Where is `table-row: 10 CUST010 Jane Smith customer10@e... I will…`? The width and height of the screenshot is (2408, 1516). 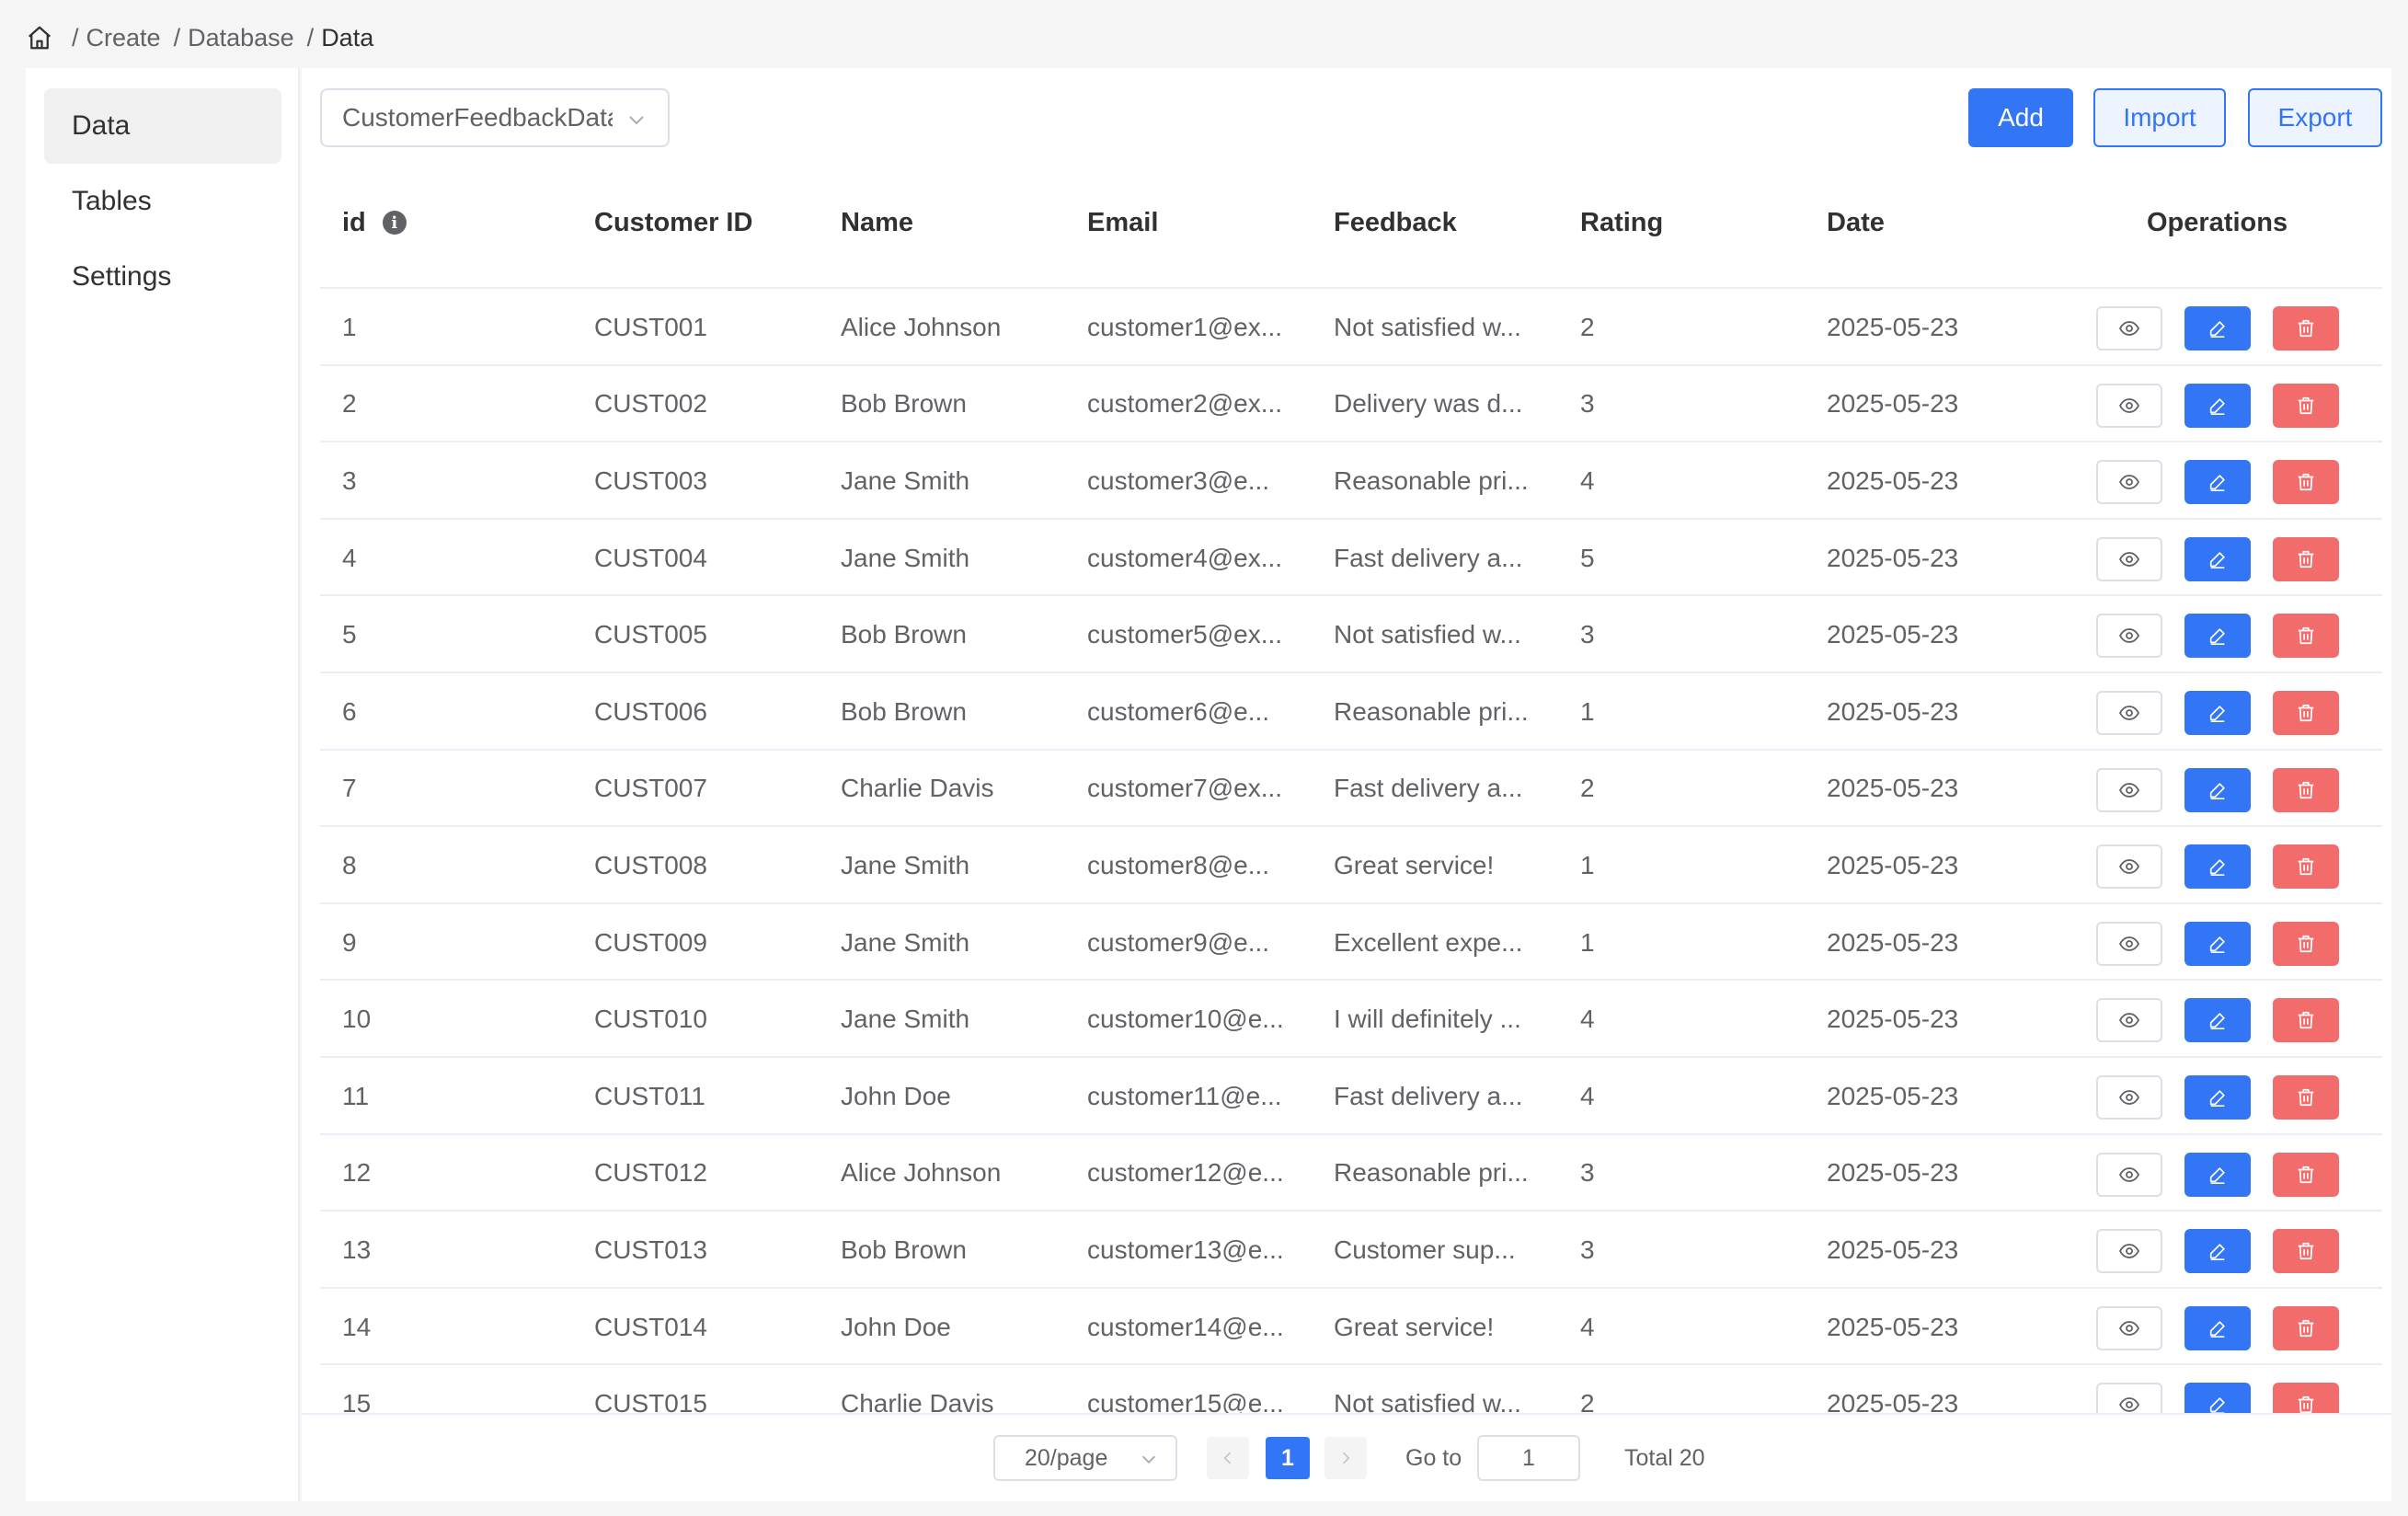 table-row: 10 CUST010 Jane Smith customer10@e... I will… is located at coordinates (1351, 1019).